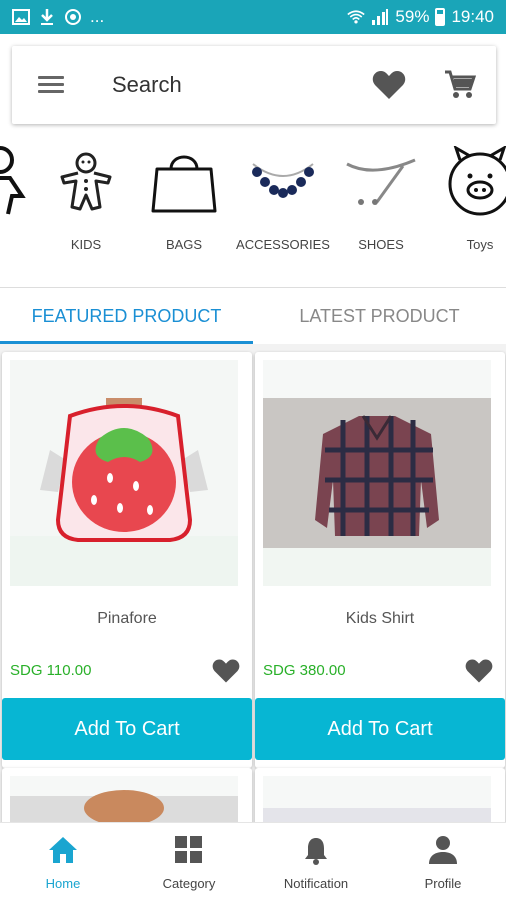  I want to click on shoe-icon, so click(381, 182).